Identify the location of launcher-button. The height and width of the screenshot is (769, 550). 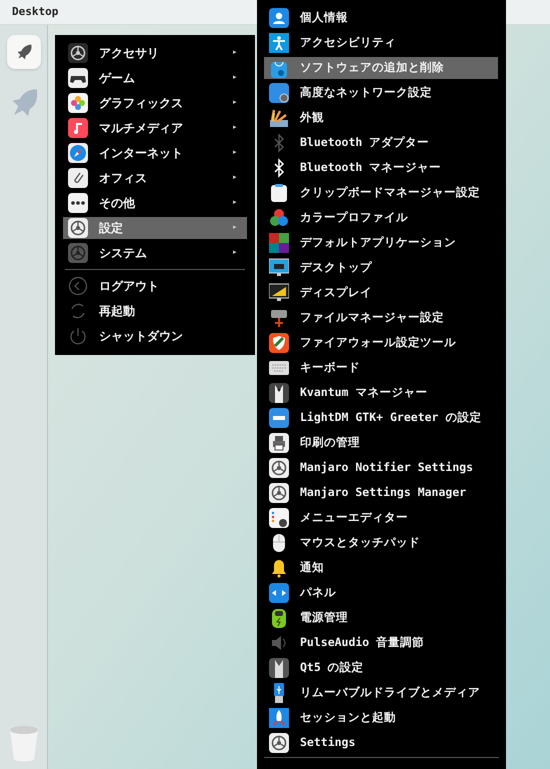
(23, 52).